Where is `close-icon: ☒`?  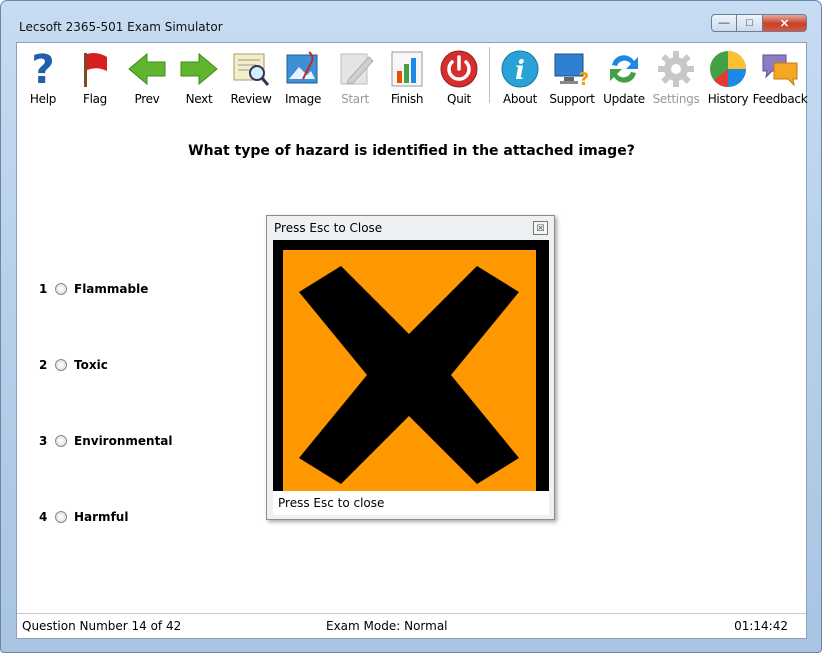 close-icon: ☒ is located at coordinates (540, 227).